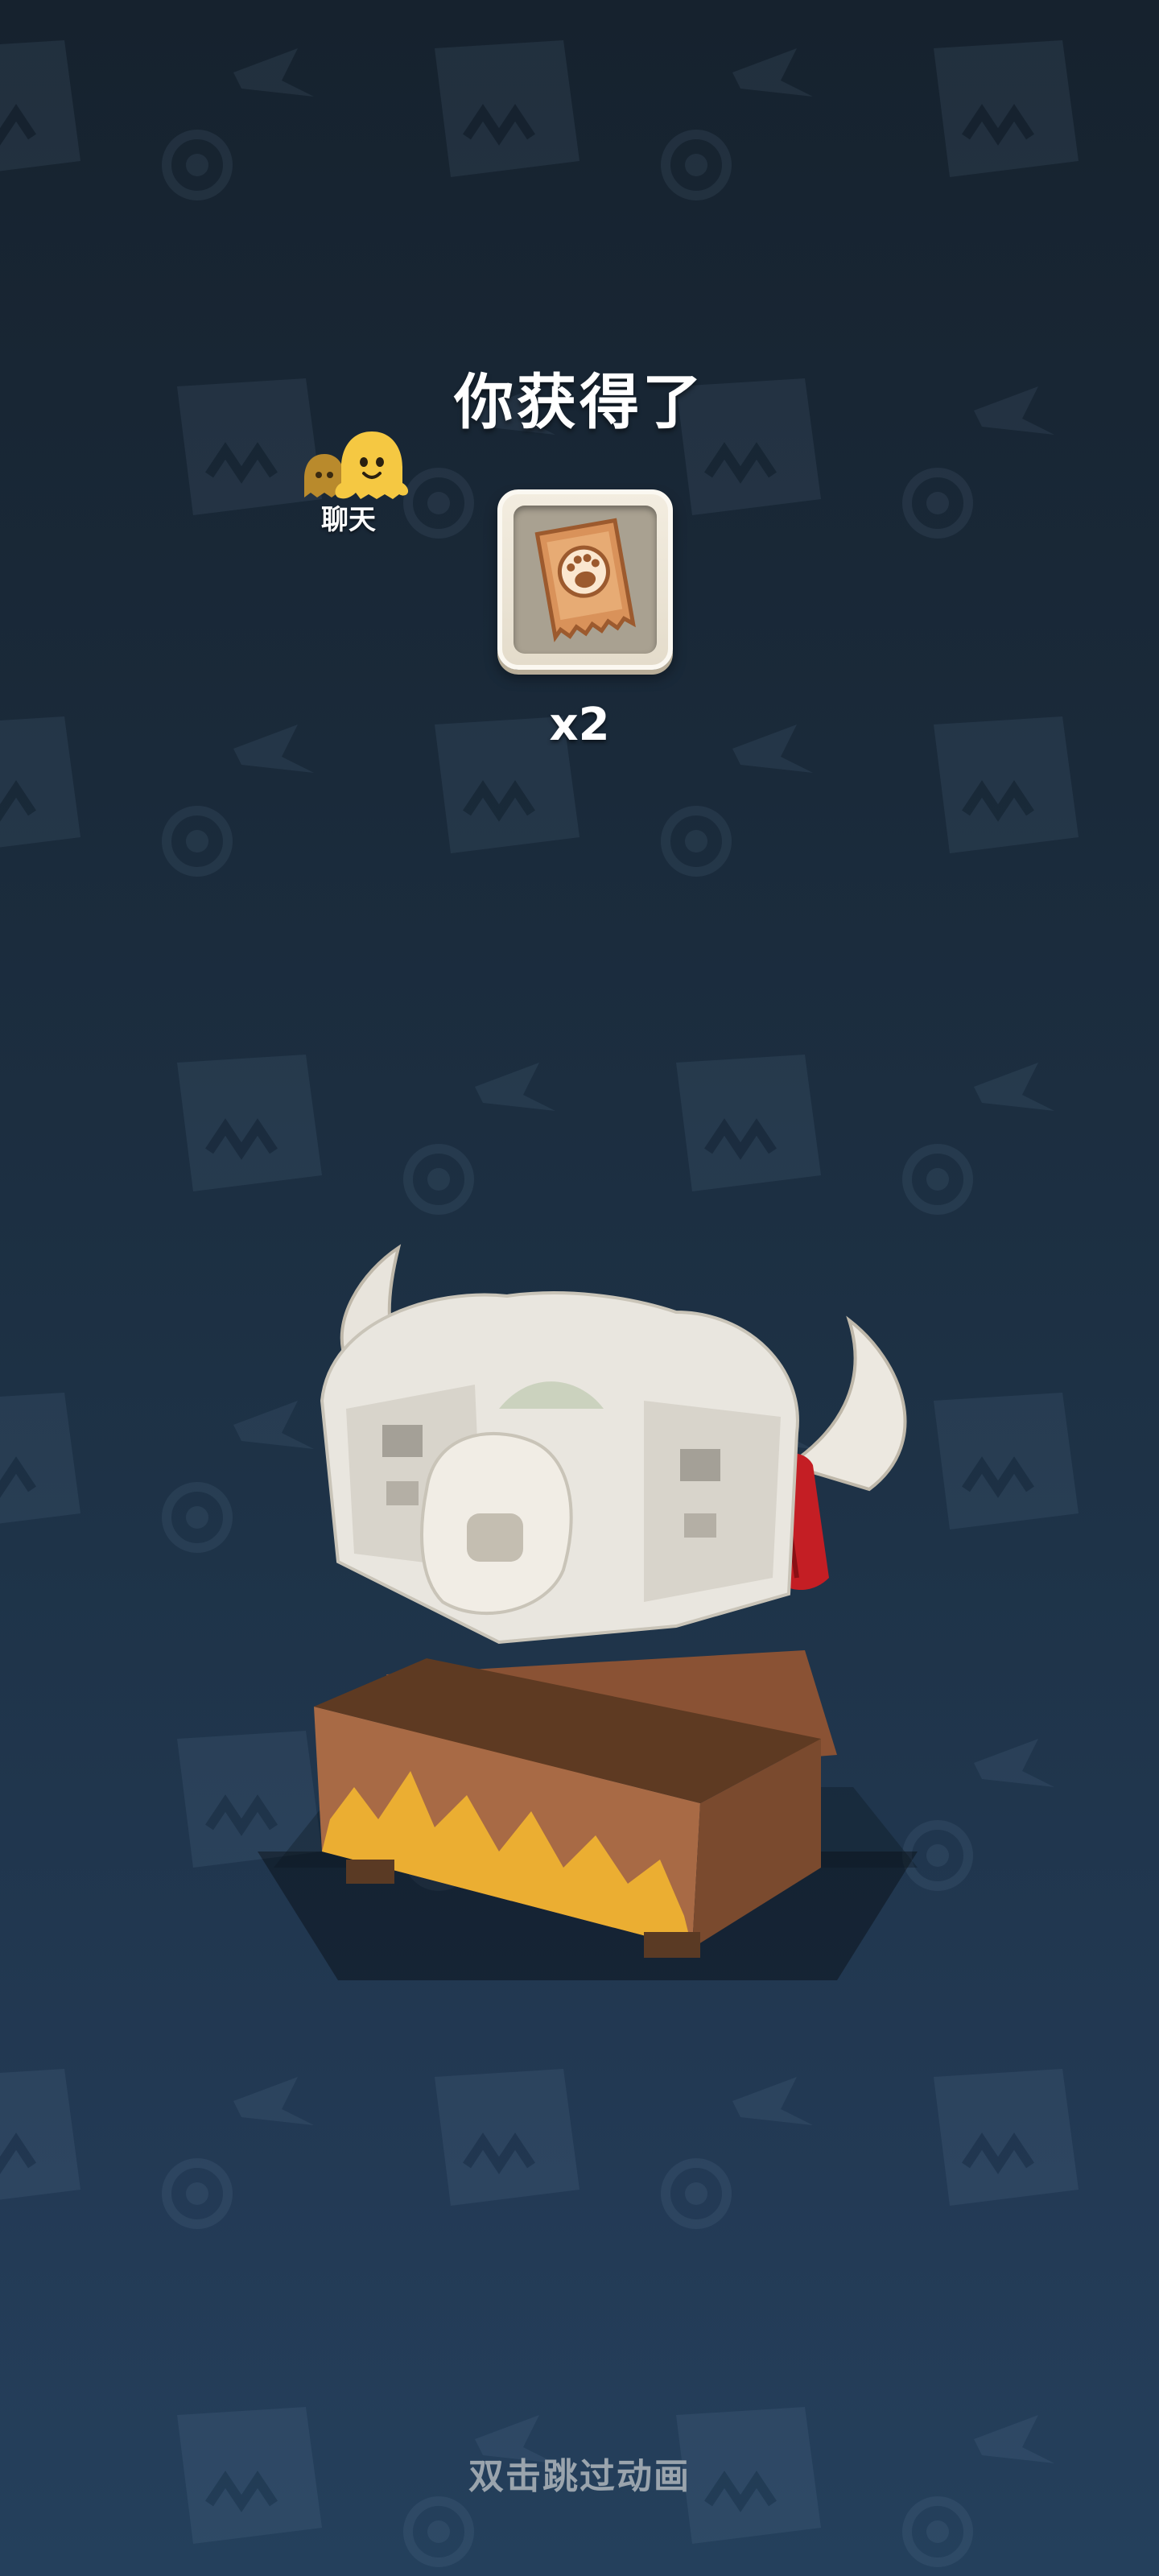 The height and width of the screenshot is (2576, 1159). I want to click on reward-item-slot, so click(585, 579).